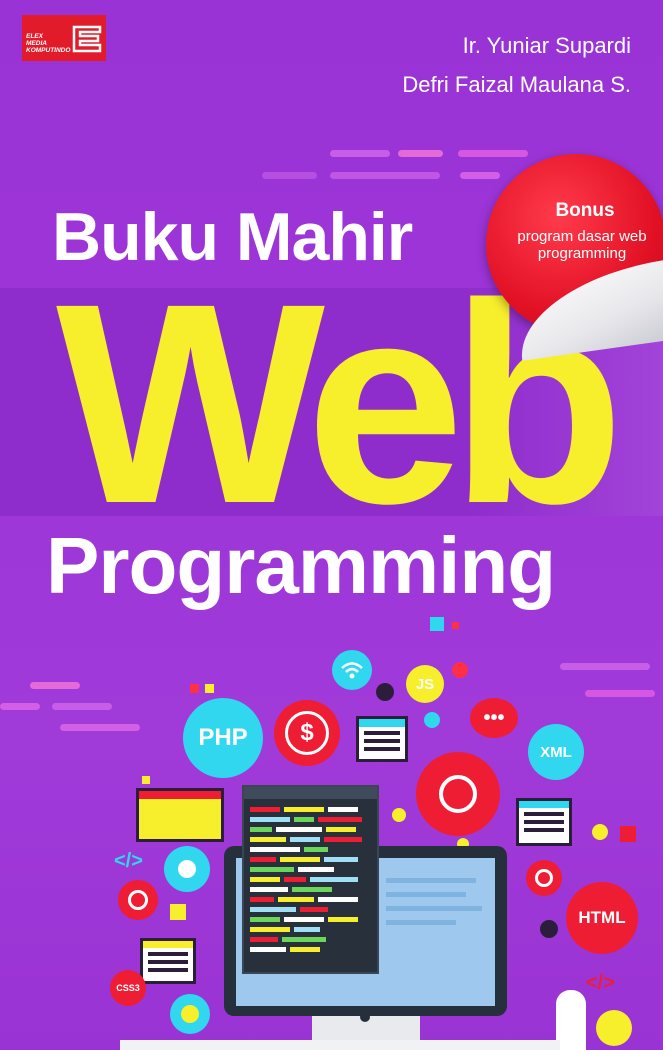  I want to click on xml-icon: XML, so click(556, 752).